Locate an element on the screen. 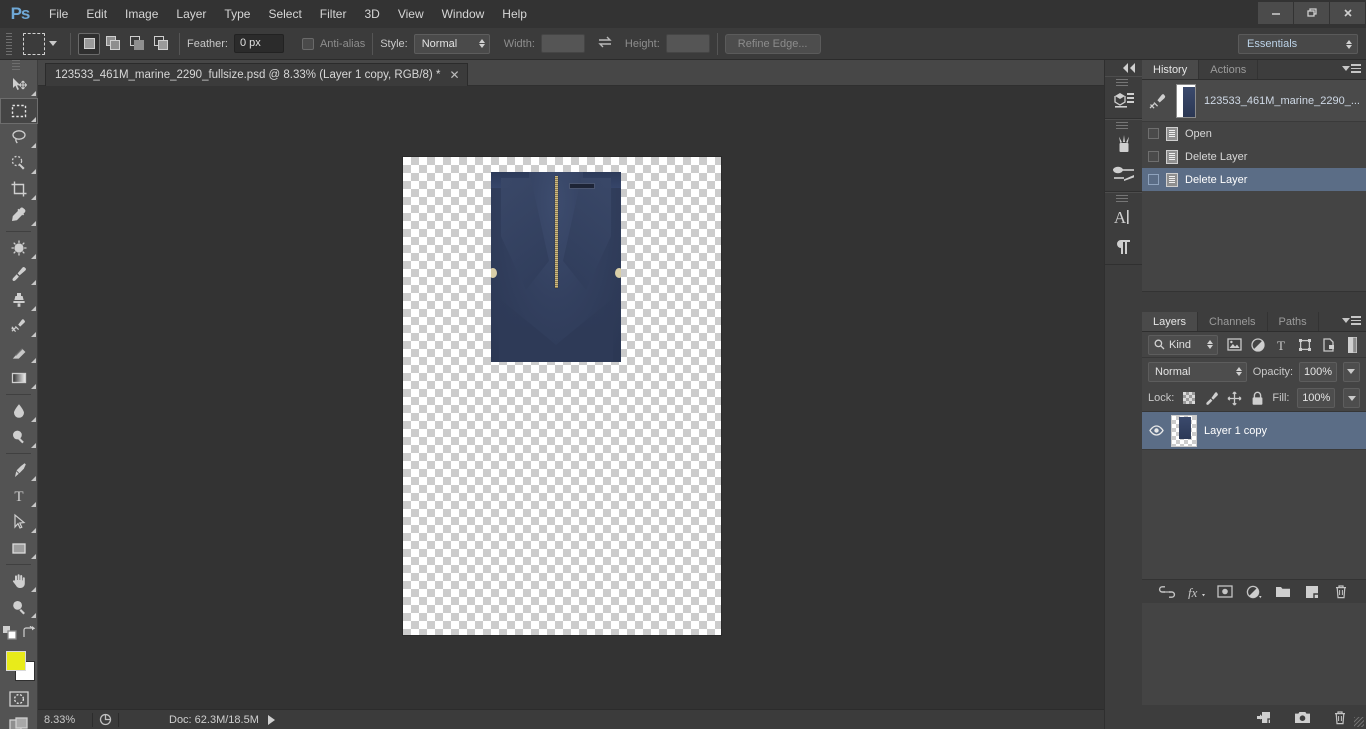 This screenshot has width=1366, height=729. quick-mask-button is located at coordinates (19, 699).